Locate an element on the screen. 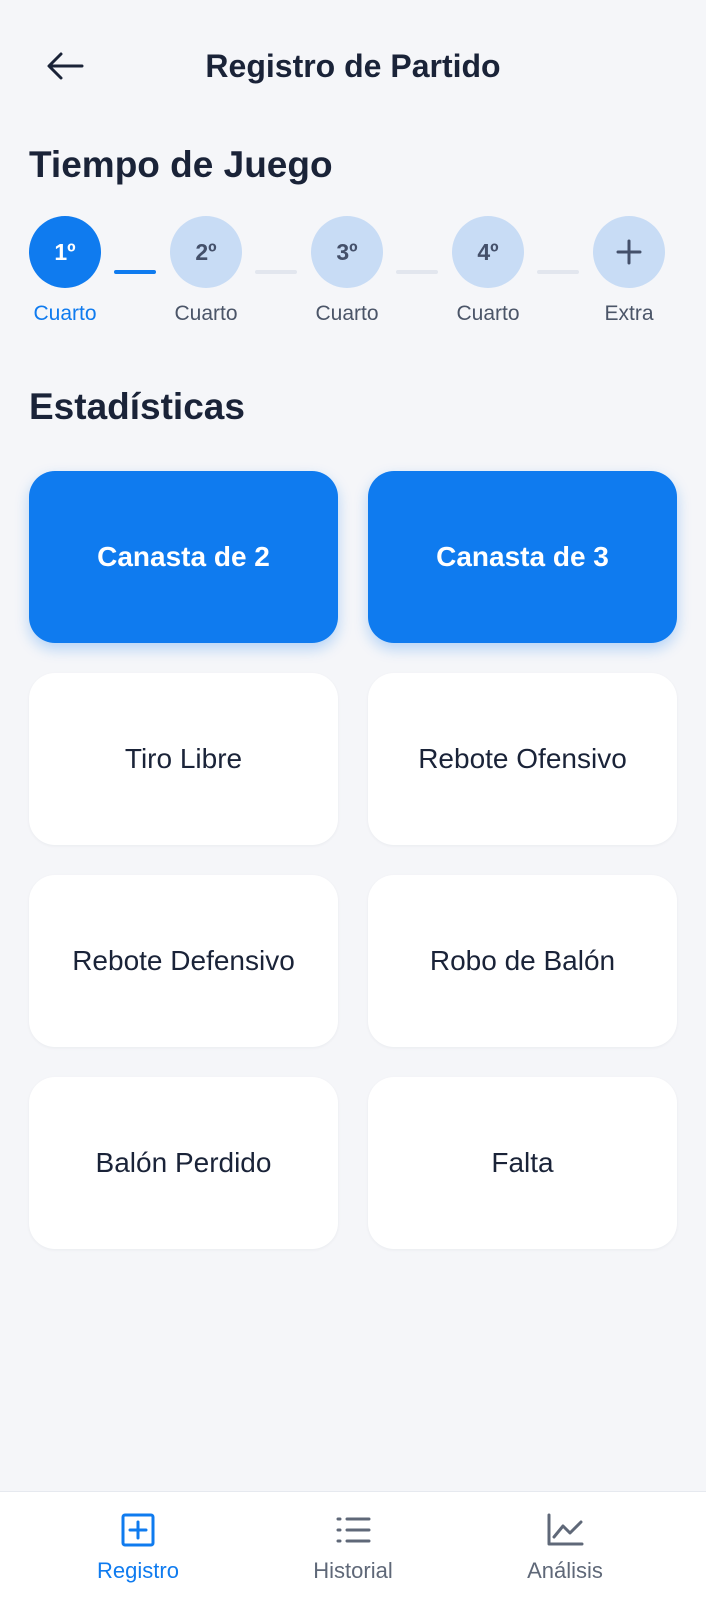 This screenshot has height=1600, width=706. quarter-1-item: 1º Cuarto is located at coordinates (65, 270).